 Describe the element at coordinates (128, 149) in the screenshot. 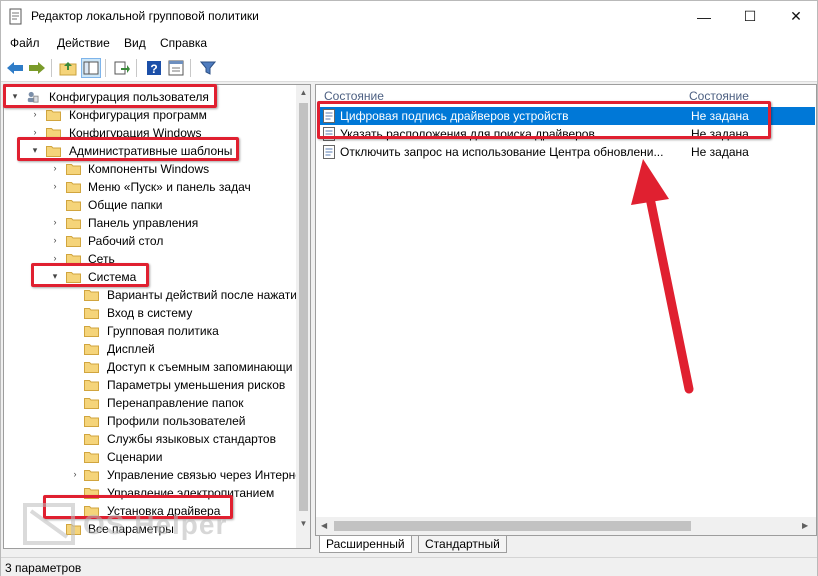

I see `highlight-admin-templates` at that location.